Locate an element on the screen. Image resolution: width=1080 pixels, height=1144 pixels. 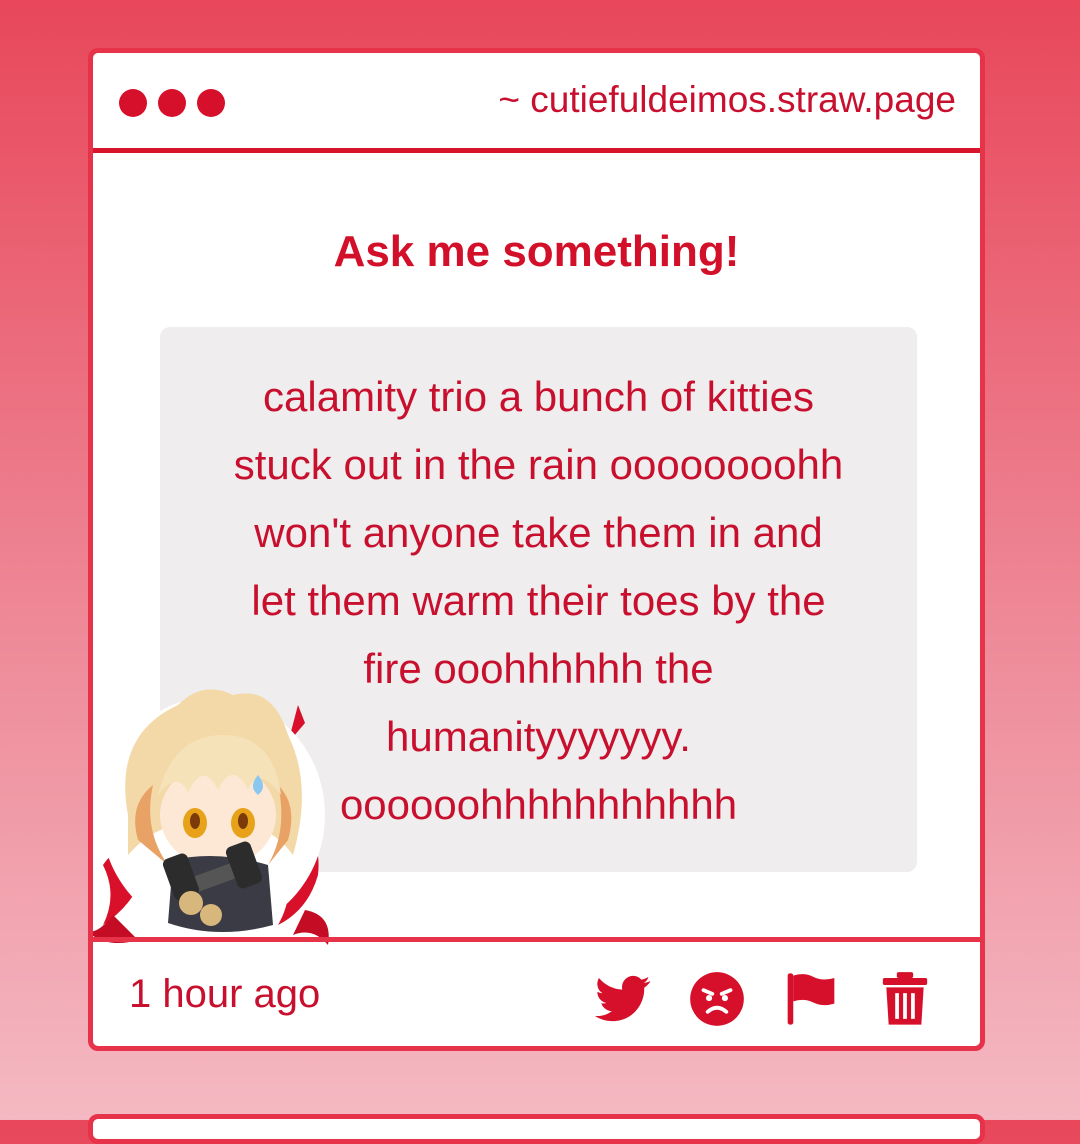
delete-button is located at coordinates (905, 999).